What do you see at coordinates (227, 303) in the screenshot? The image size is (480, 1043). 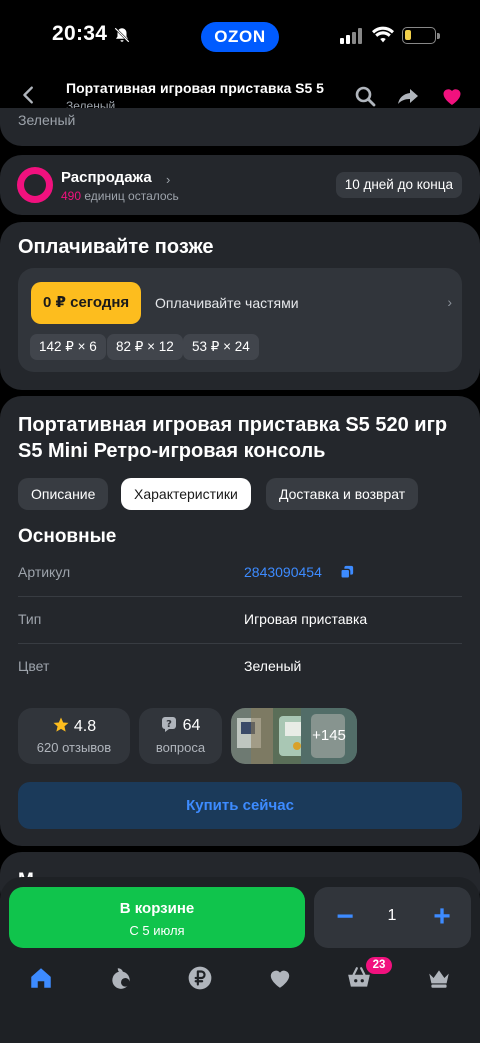 I see `pay-parts-label: Оплачивайте частями` at bounding box center [227, 303].